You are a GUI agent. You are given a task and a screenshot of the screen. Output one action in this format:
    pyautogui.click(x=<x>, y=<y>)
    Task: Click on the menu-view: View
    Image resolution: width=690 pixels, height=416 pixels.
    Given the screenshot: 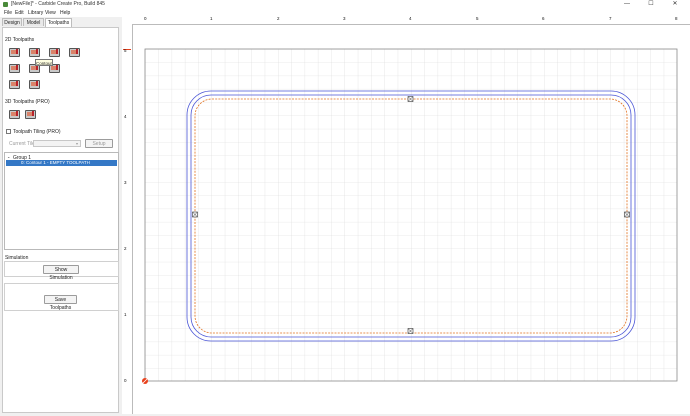 What is the action you would take?
    pyautogui.click(x=50, y=13)
    